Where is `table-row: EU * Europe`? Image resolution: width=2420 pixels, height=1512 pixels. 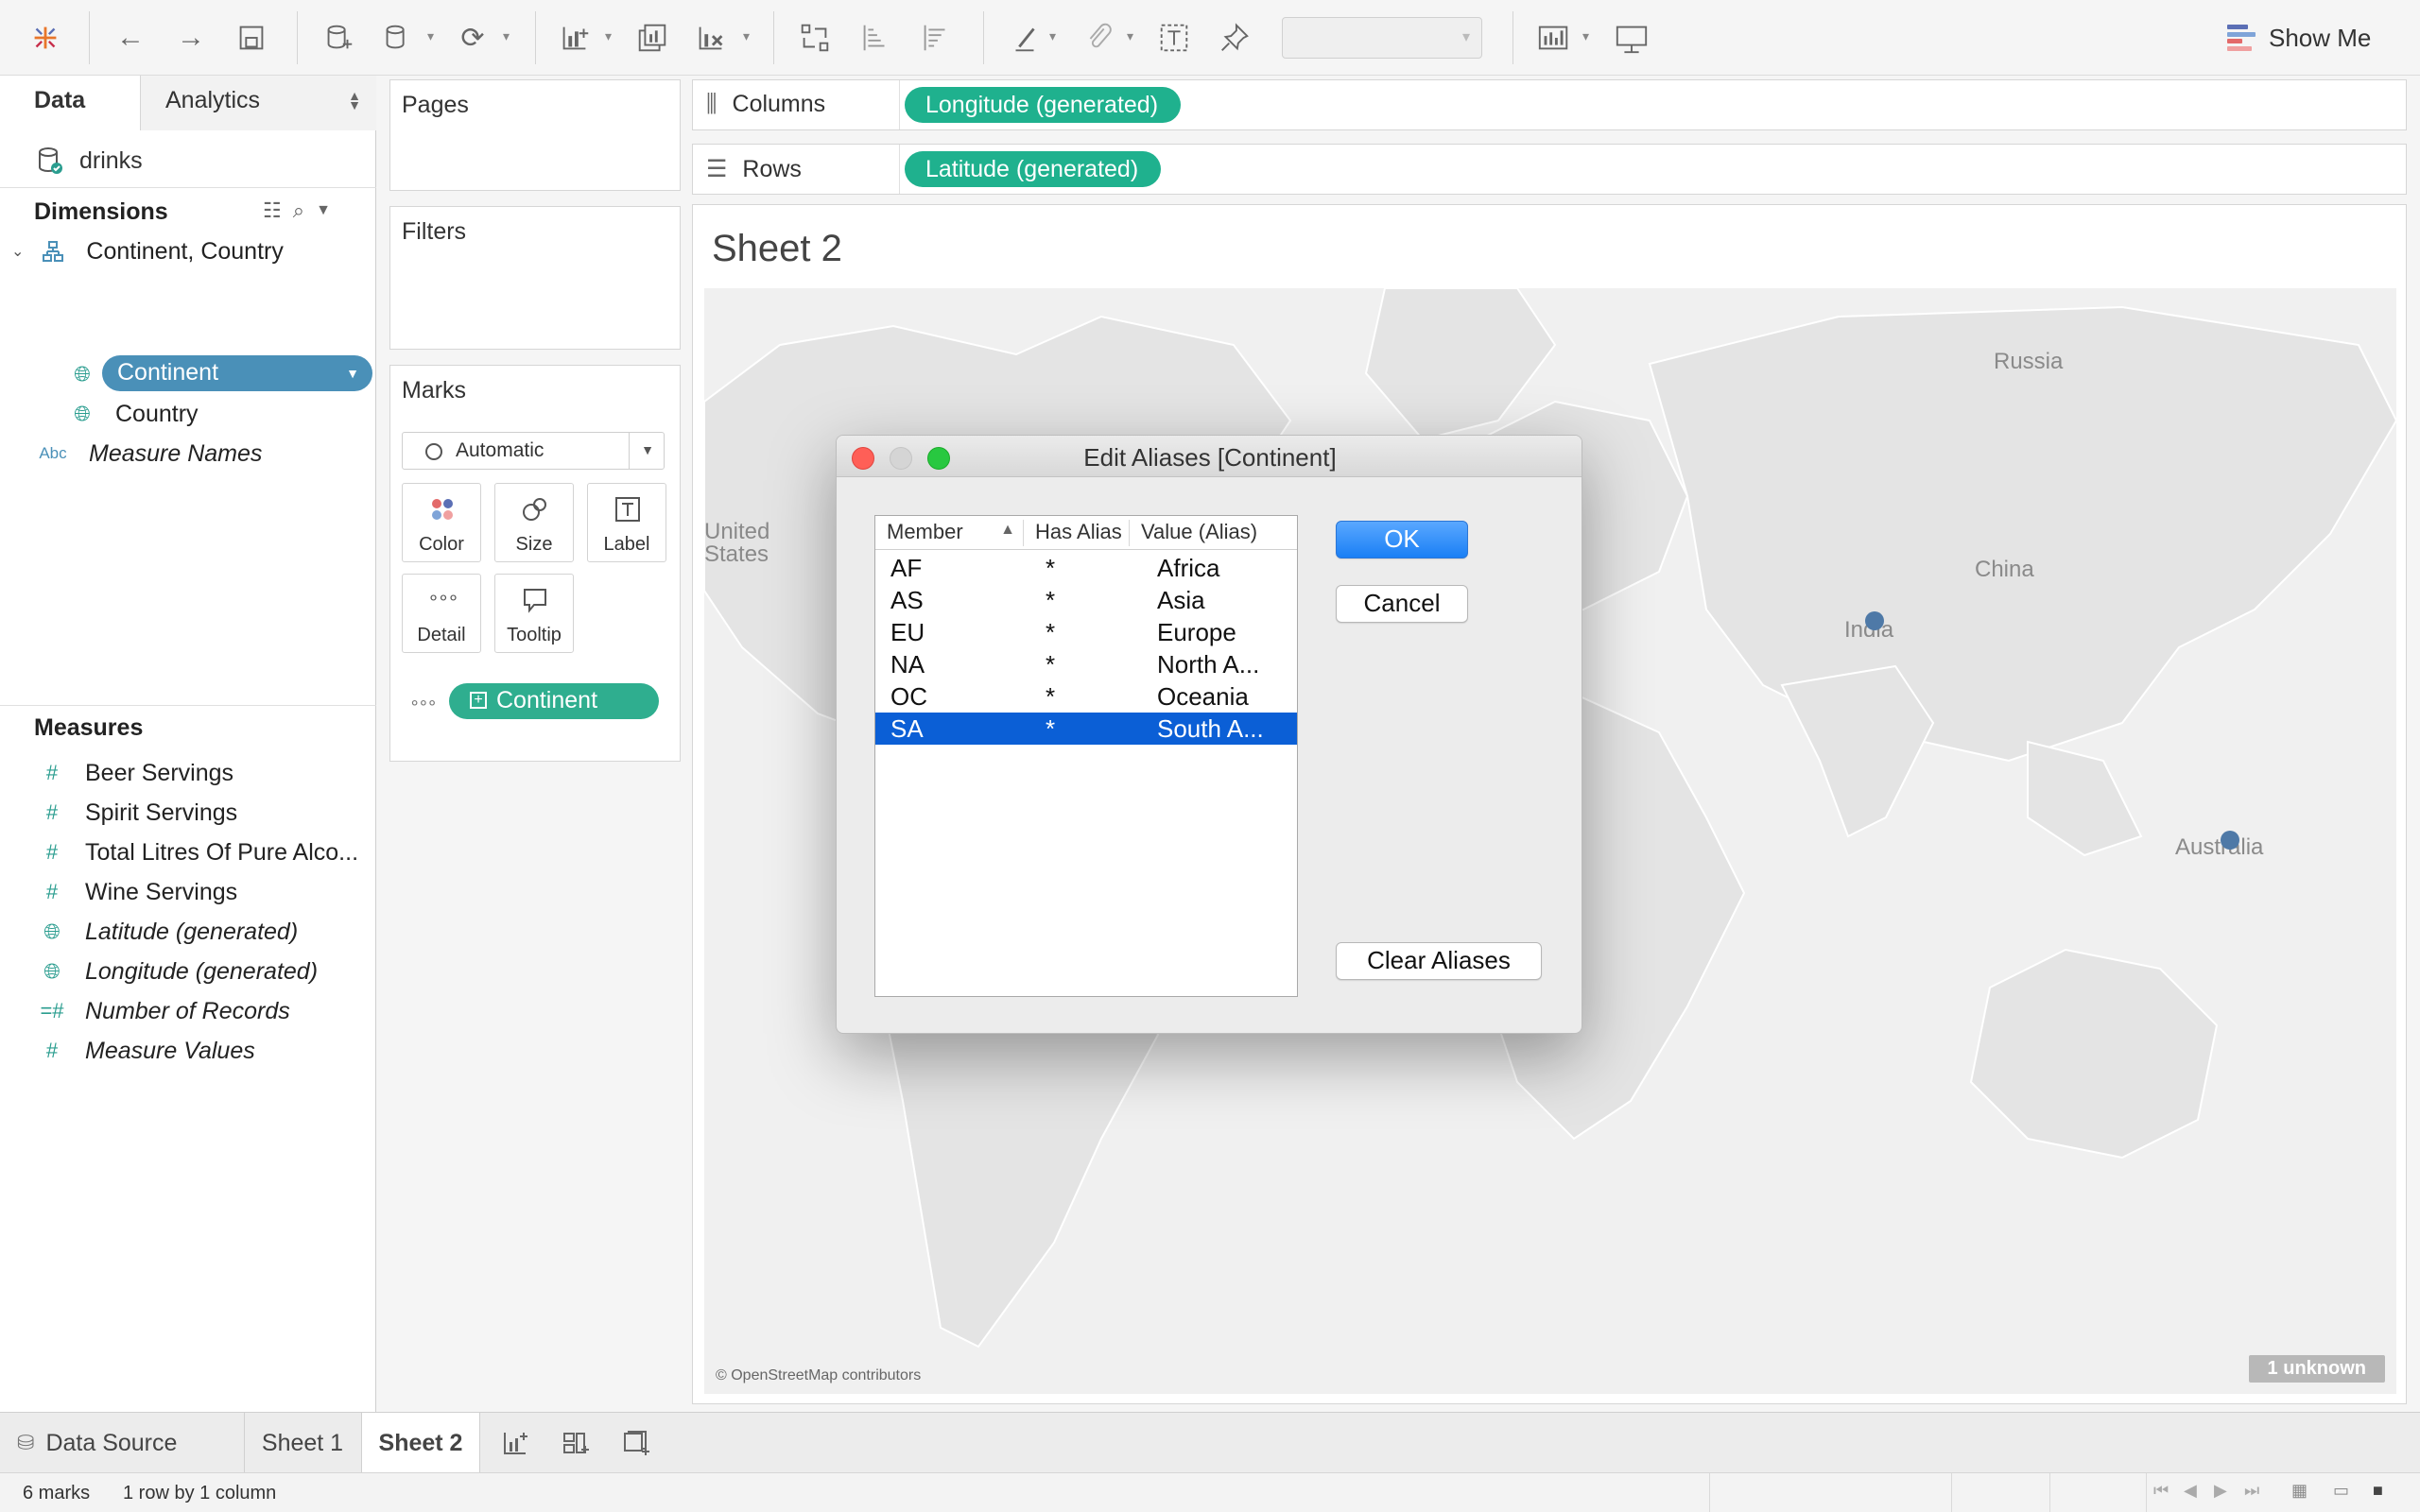 table-row: EU * Europe is located at coordinates (1086, 632).